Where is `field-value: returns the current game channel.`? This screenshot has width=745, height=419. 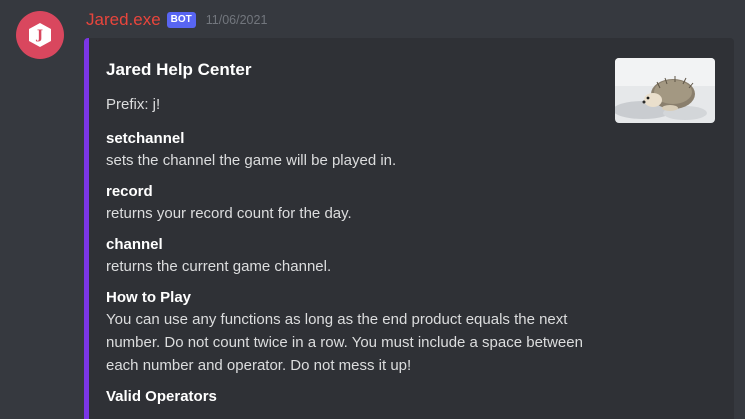
field-value: returns the current game channel. is located at coordinates (219, 266).